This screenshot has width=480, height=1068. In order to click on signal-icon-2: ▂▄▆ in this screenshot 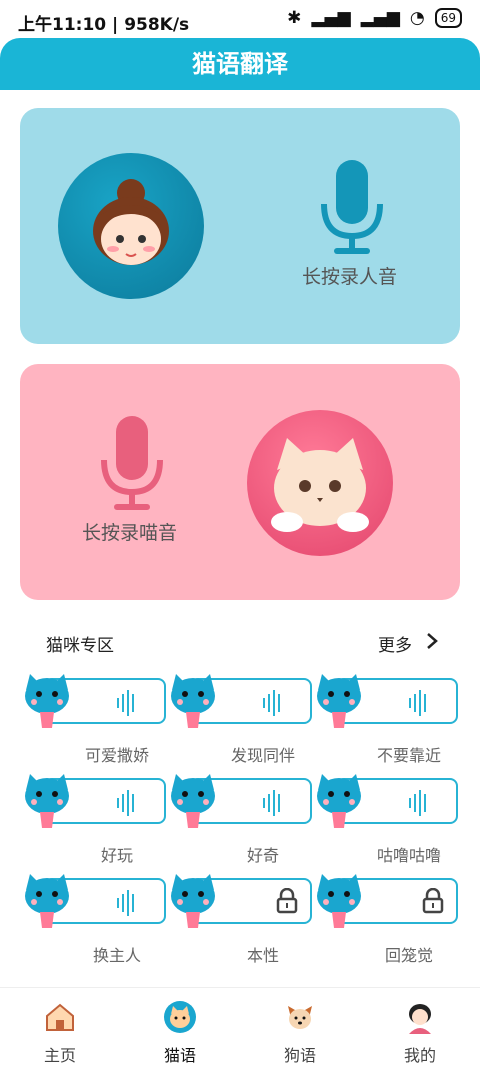, I will do `click(380, 18)`.